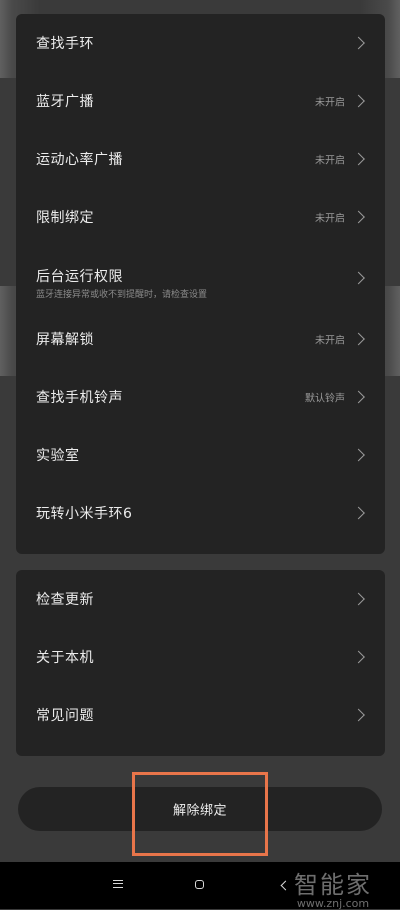 The image size is (400, 910). I want to click on row-label: 查找手机铃声, so click(79, 398).